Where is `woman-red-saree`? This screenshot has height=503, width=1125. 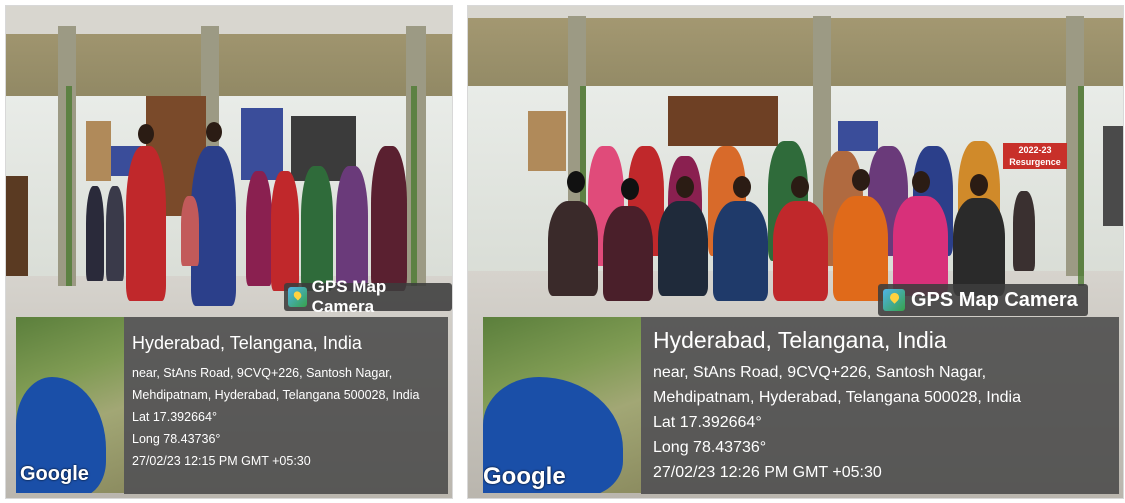 woman-red-saree is located at coordinates (146, 223).